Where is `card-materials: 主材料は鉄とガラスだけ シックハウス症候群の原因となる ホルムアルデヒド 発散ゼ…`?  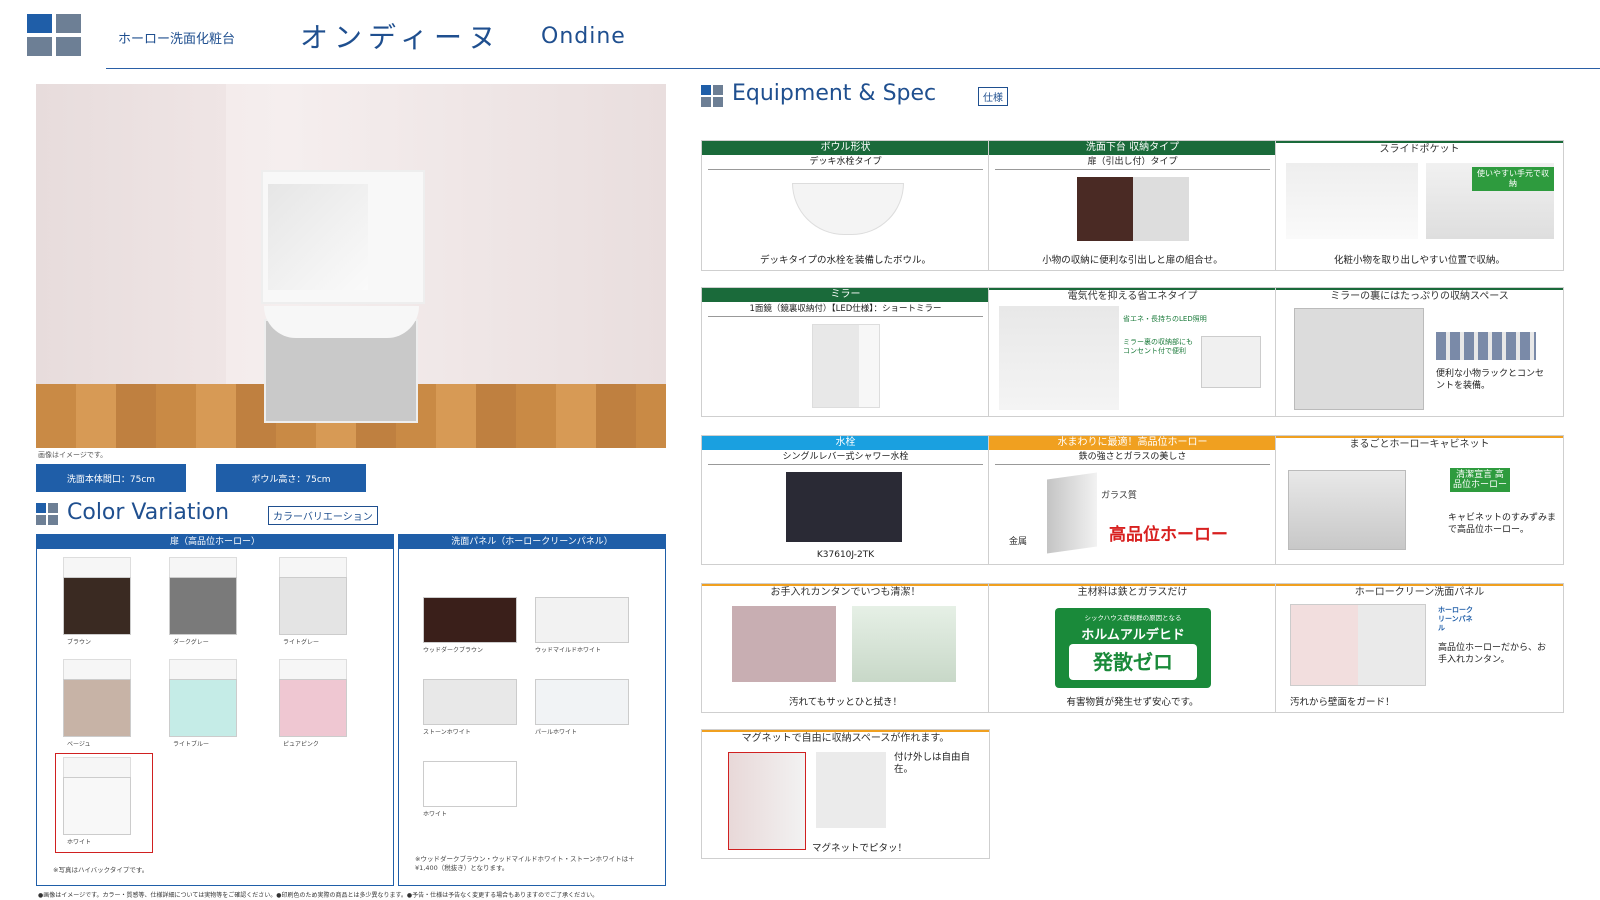 card-materials: 主材料は鉄とガラスだけ シックハウス症候群の原因となる ホルムアルデヒド 発散ゼ… is located at coordinates (1132, 648).